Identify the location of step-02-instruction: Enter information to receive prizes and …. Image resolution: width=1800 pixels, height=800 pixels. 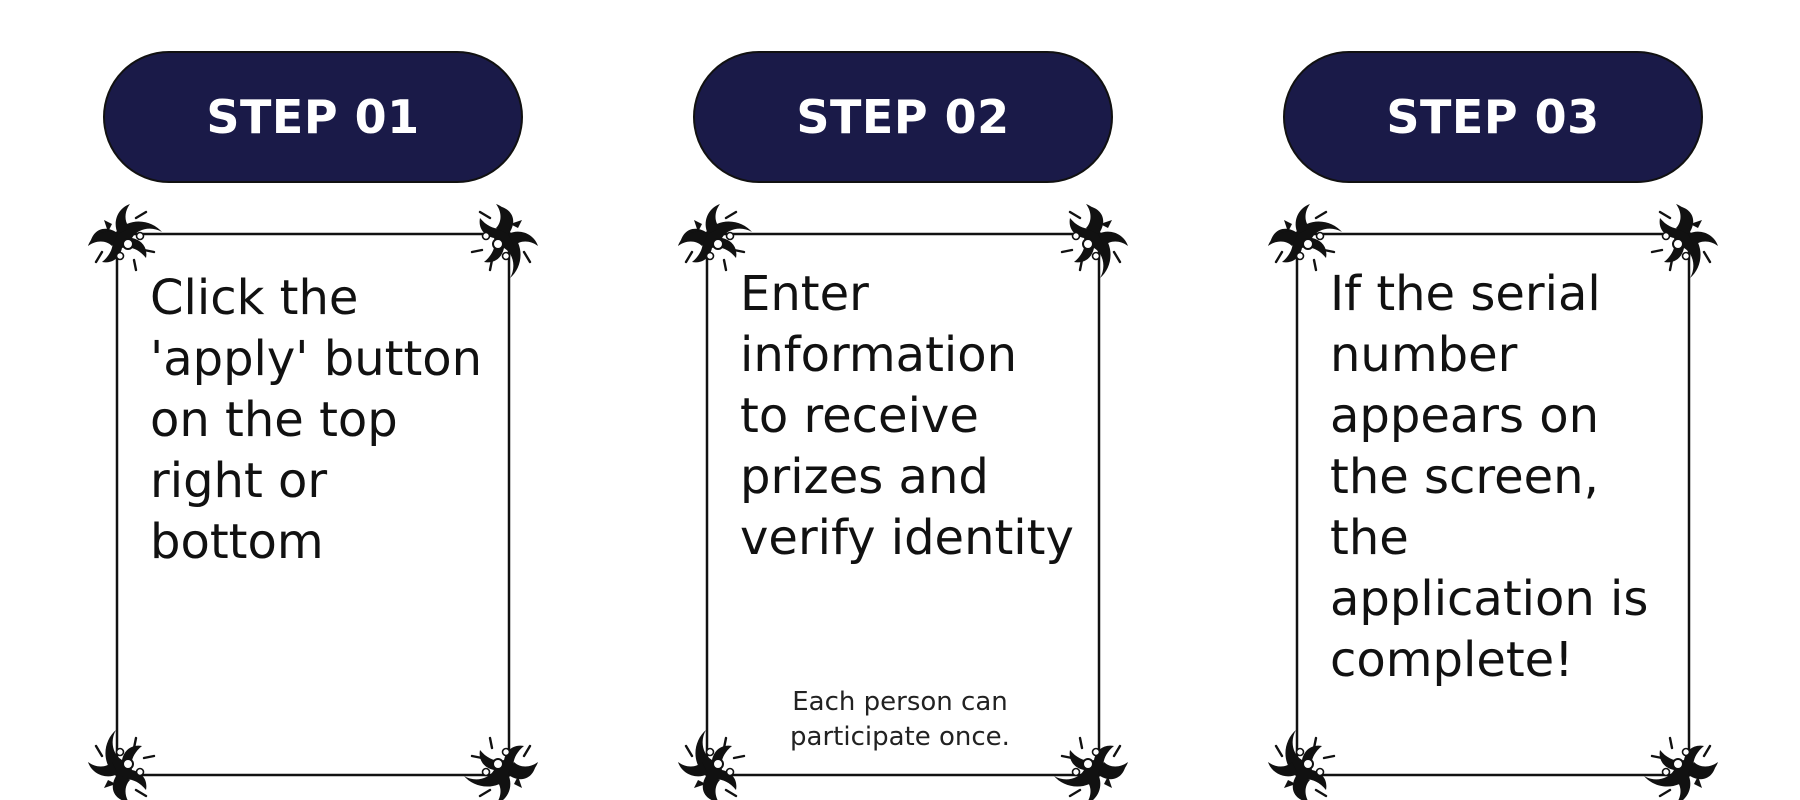
(907, 416).